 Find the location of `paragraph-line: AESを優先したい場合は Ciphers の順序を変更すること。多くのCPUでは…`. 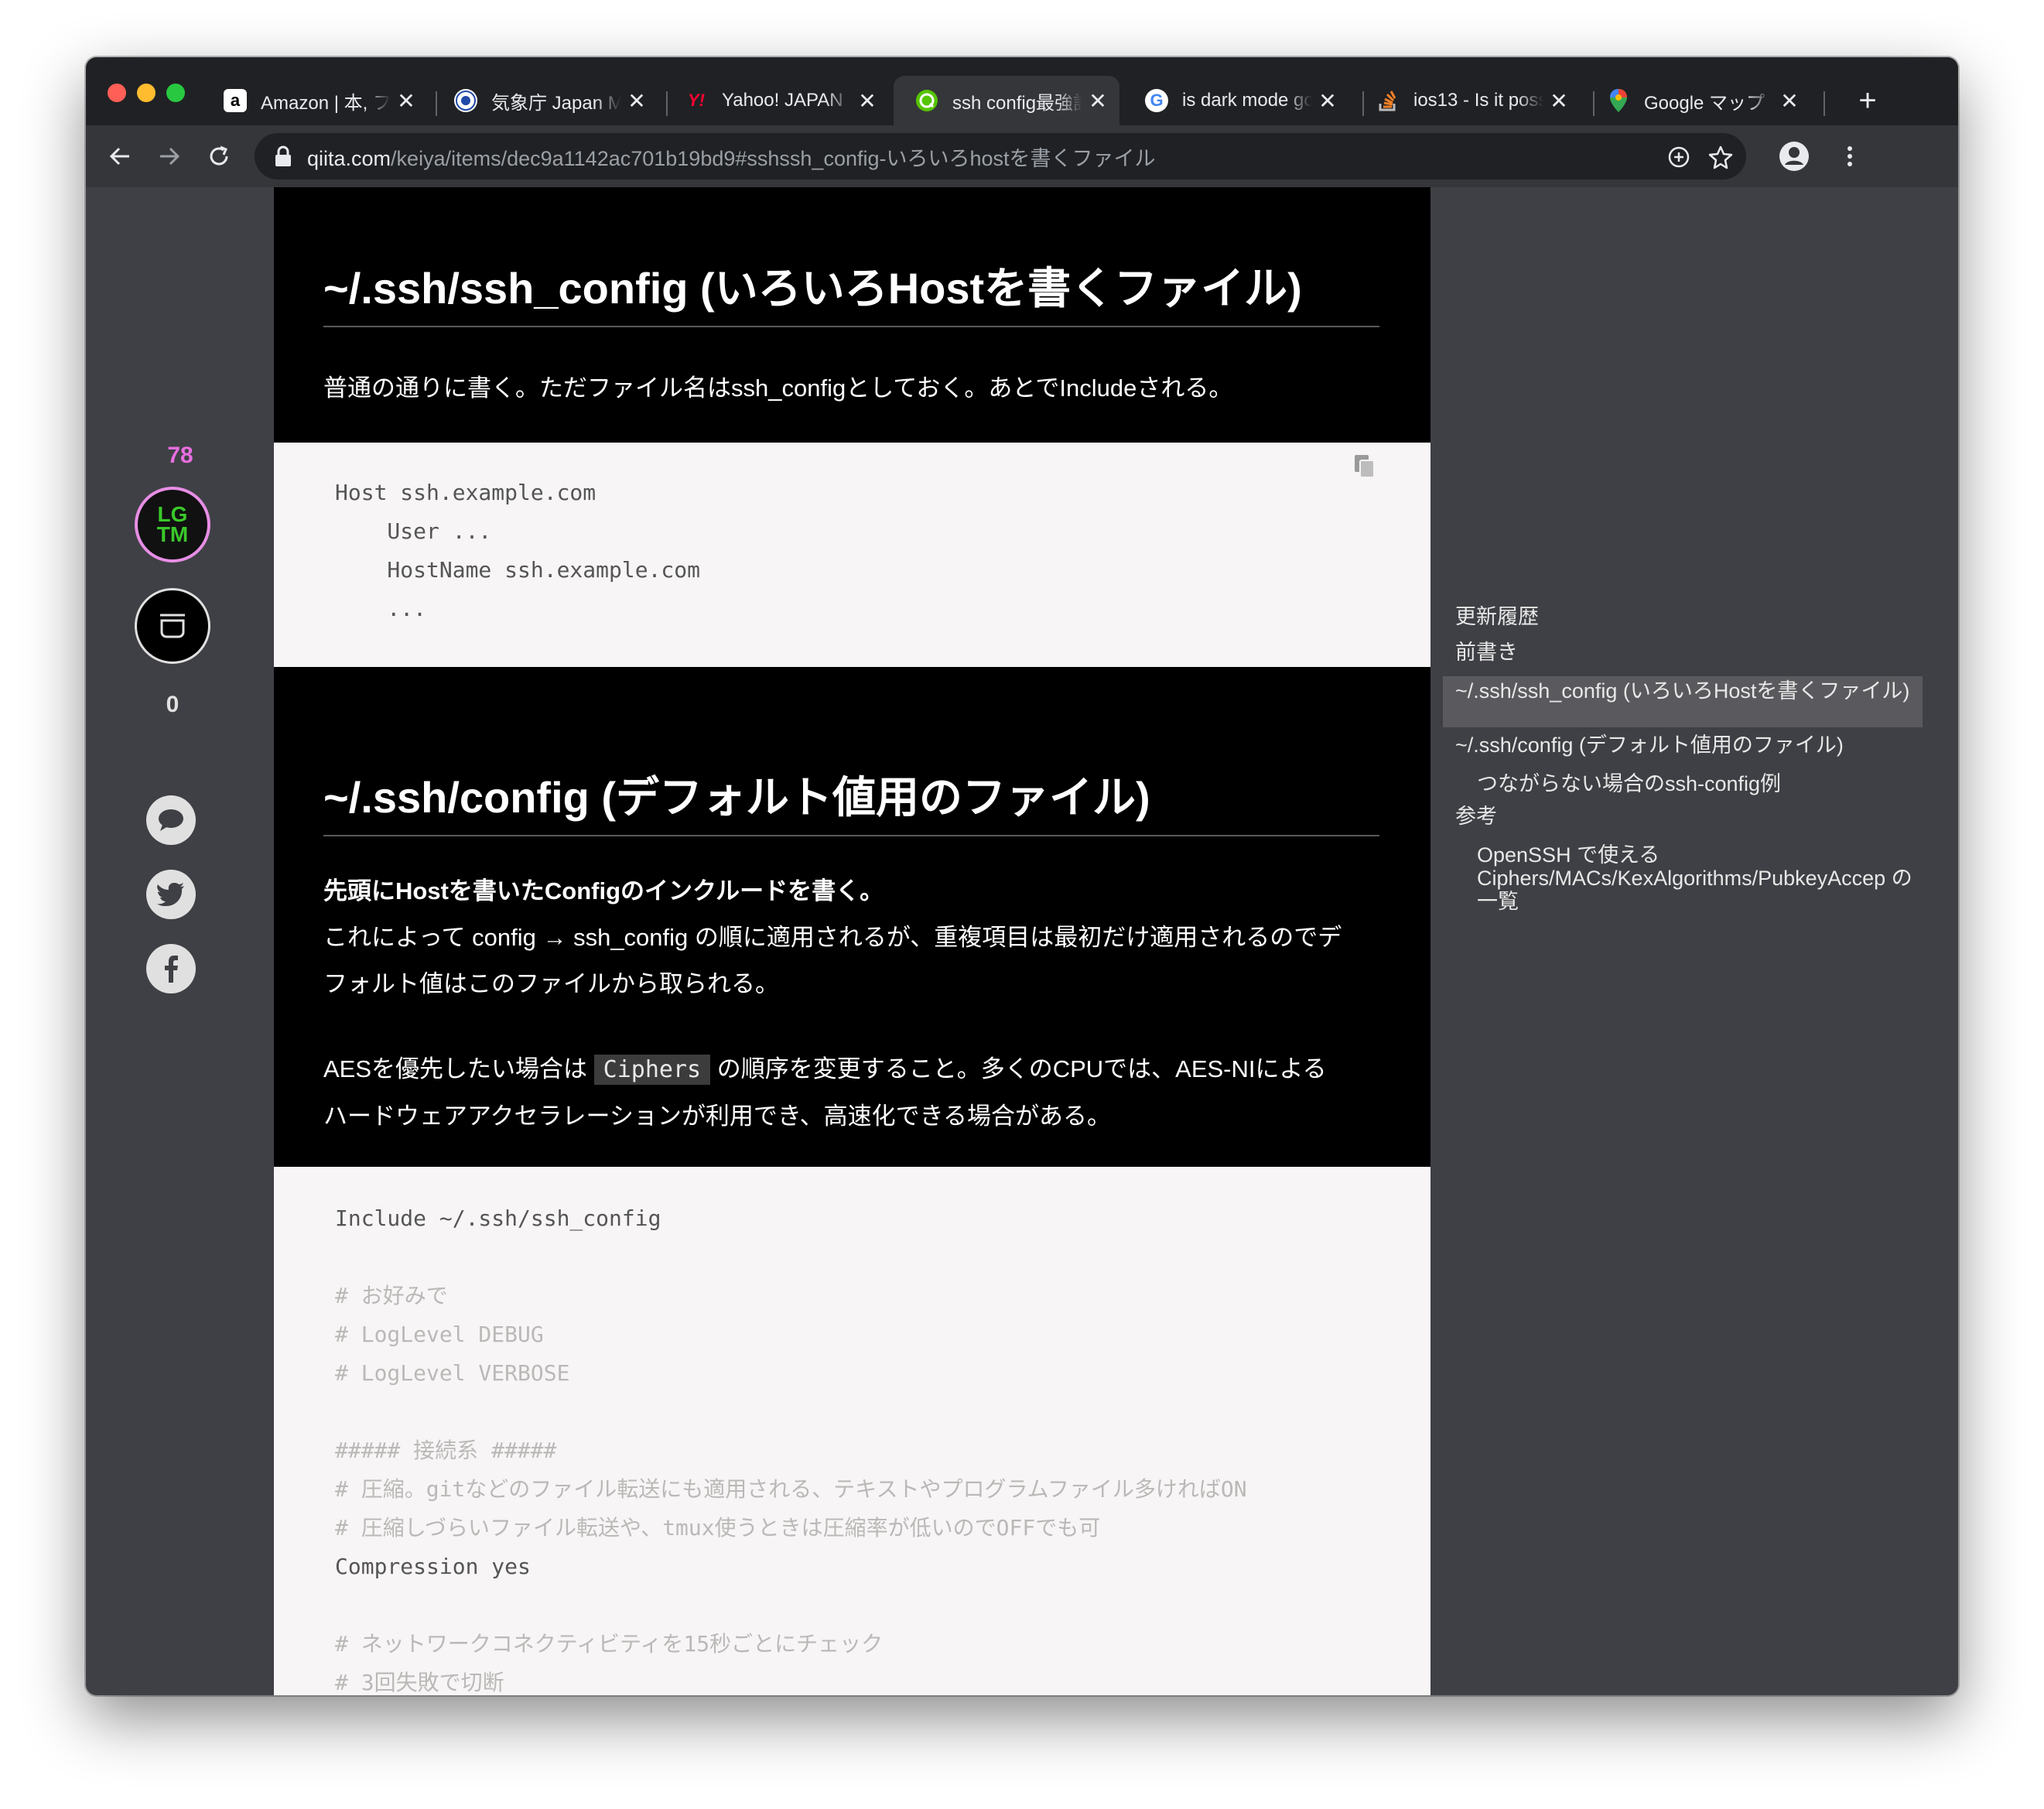

paragraph-line: AESを優先したい場合は Ciphers の順序を変更すること。多くのCPUでは… is located at coordinates (825, 1070).